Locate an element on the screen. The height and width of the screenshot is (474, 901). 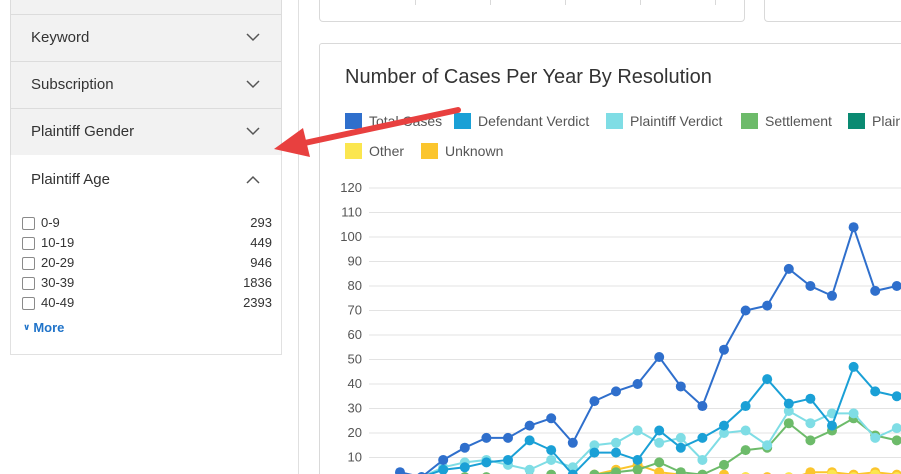
y-tick-label: 120 is located at coordinates (351, 187).